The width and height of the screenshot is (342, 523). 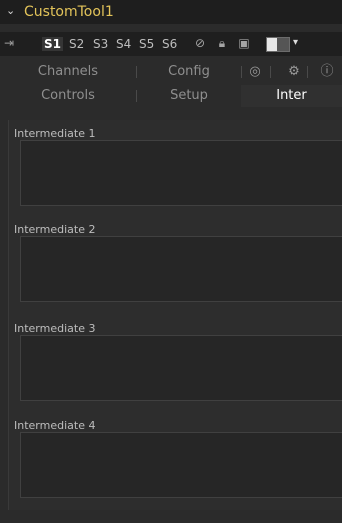 What do you see at coordinates (55, 328) in the screenshot?
I see `intermediate-3-label: Intermediate 3` at bounding box center [55, 328].